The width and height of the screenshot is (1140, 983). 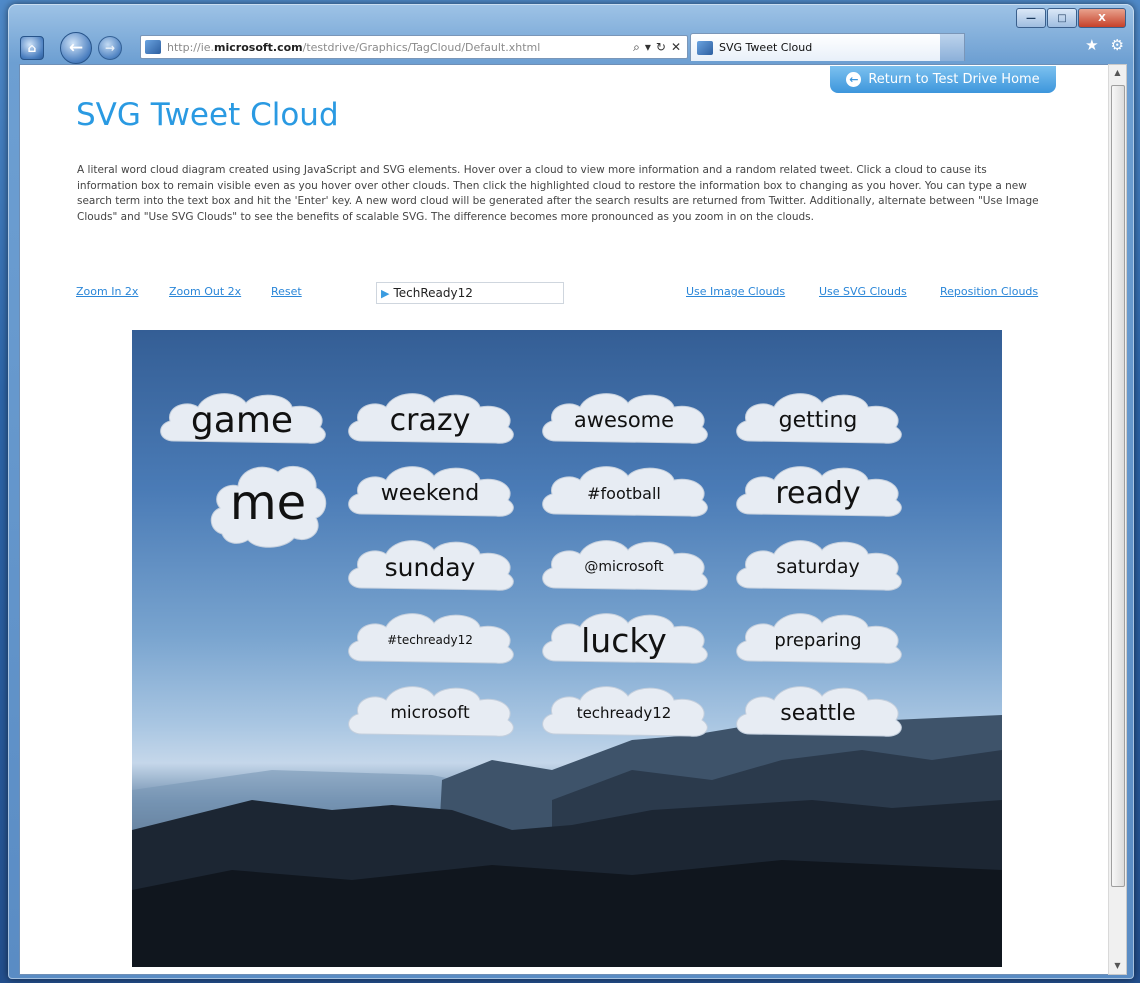 What do you see at coordinates (1091, 45) in the screenshot?
I see `favorites-star-icon: ★` at bounding box center [1091, 45].